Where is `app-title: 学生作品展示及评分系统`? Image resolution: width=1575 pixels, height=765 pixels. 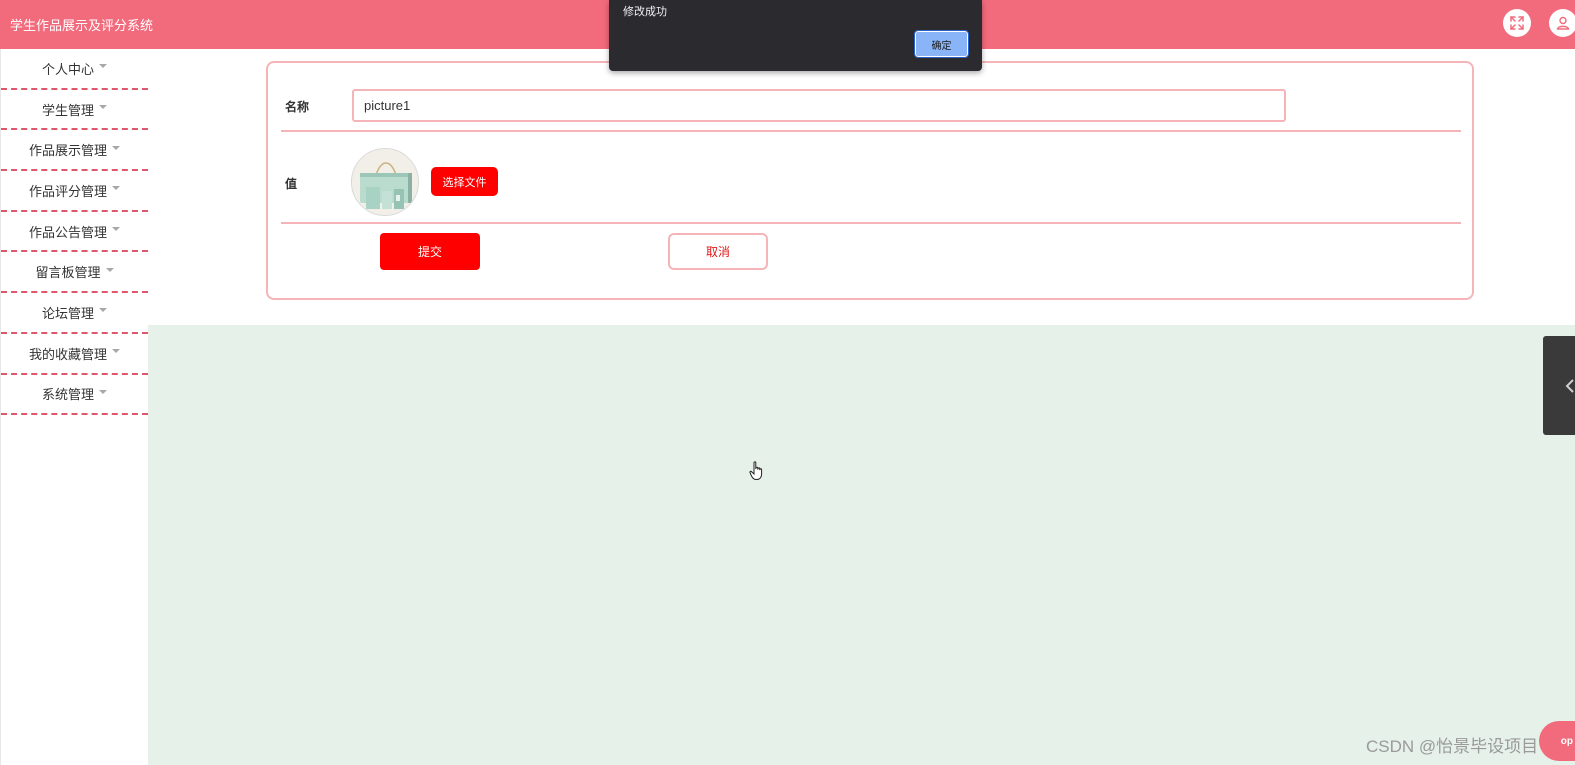
app-title: 学生作品展示及评分系统 is located at coordinates (82, 25).